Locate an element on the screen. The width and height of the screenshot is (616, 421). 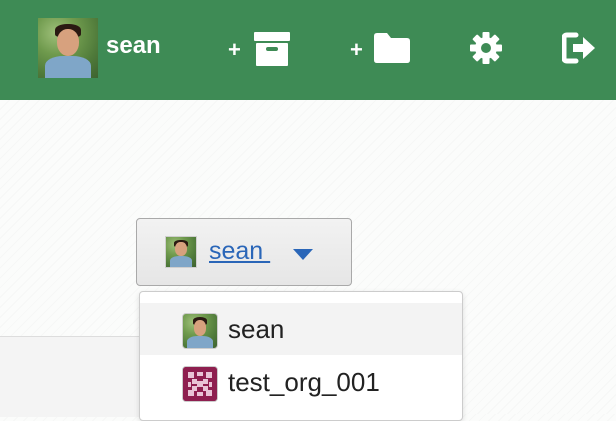
archive-box-icon is located at coordinates (272, 51).